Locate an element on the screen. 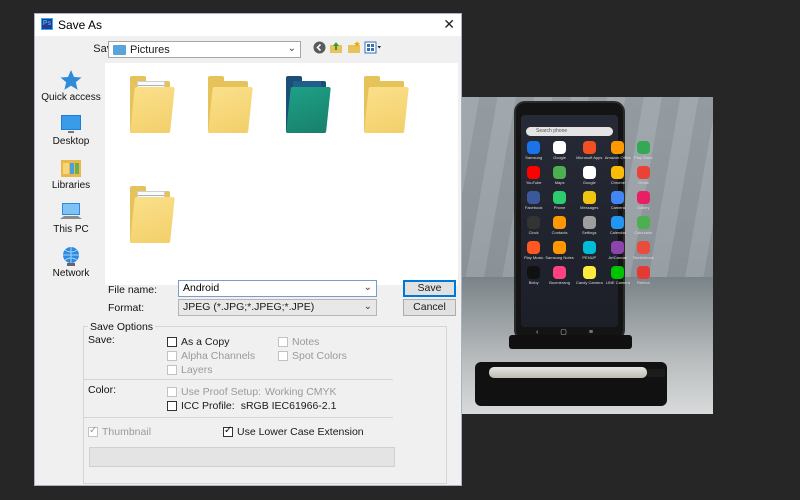 The width and height of the screenshot is (800, 500). app-label: Calculator is located at coordinates (643, 232).